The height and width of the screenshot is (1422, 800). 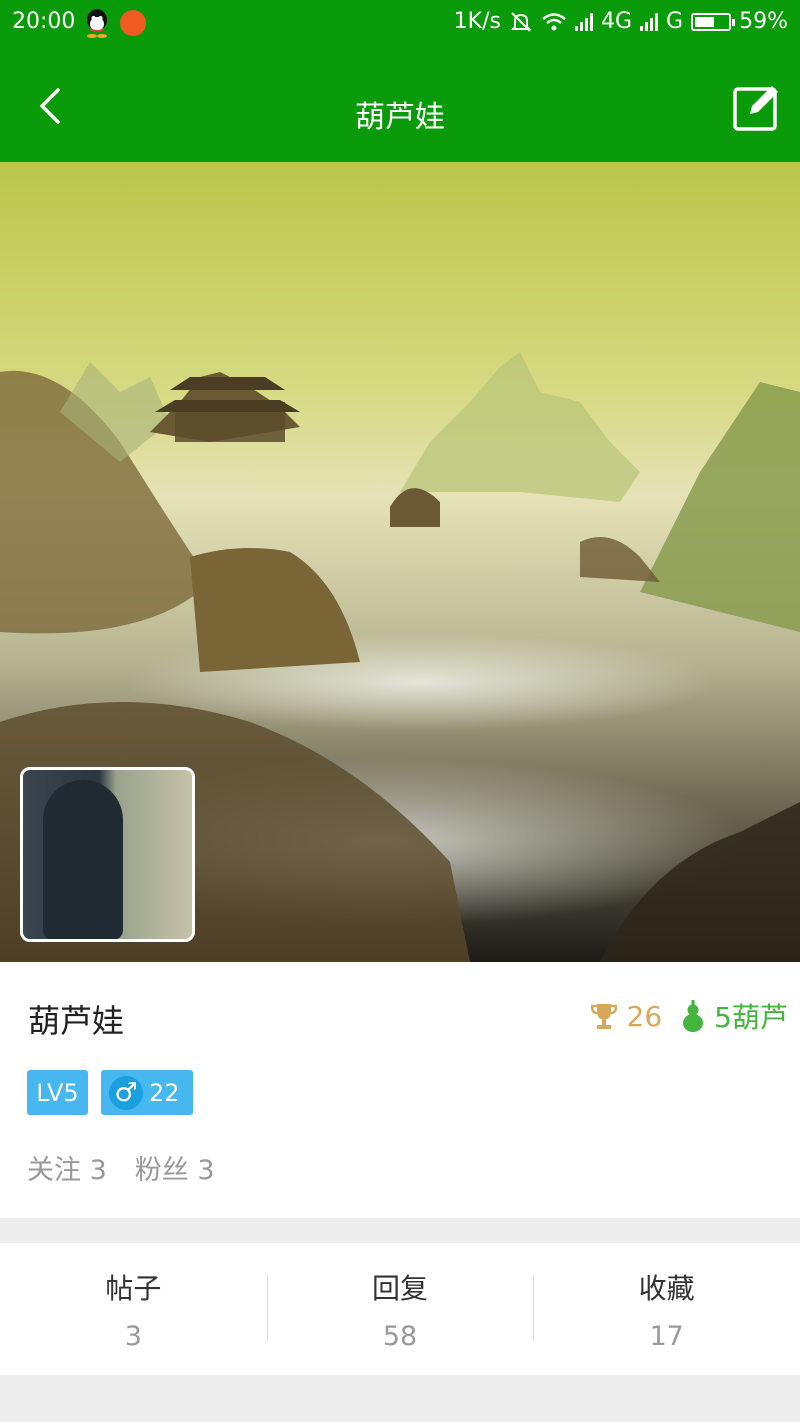 What do you see at coordinates (644, 1016) in the screenshot?
I see `score-value: 26` at bounding box center [644, 1016].